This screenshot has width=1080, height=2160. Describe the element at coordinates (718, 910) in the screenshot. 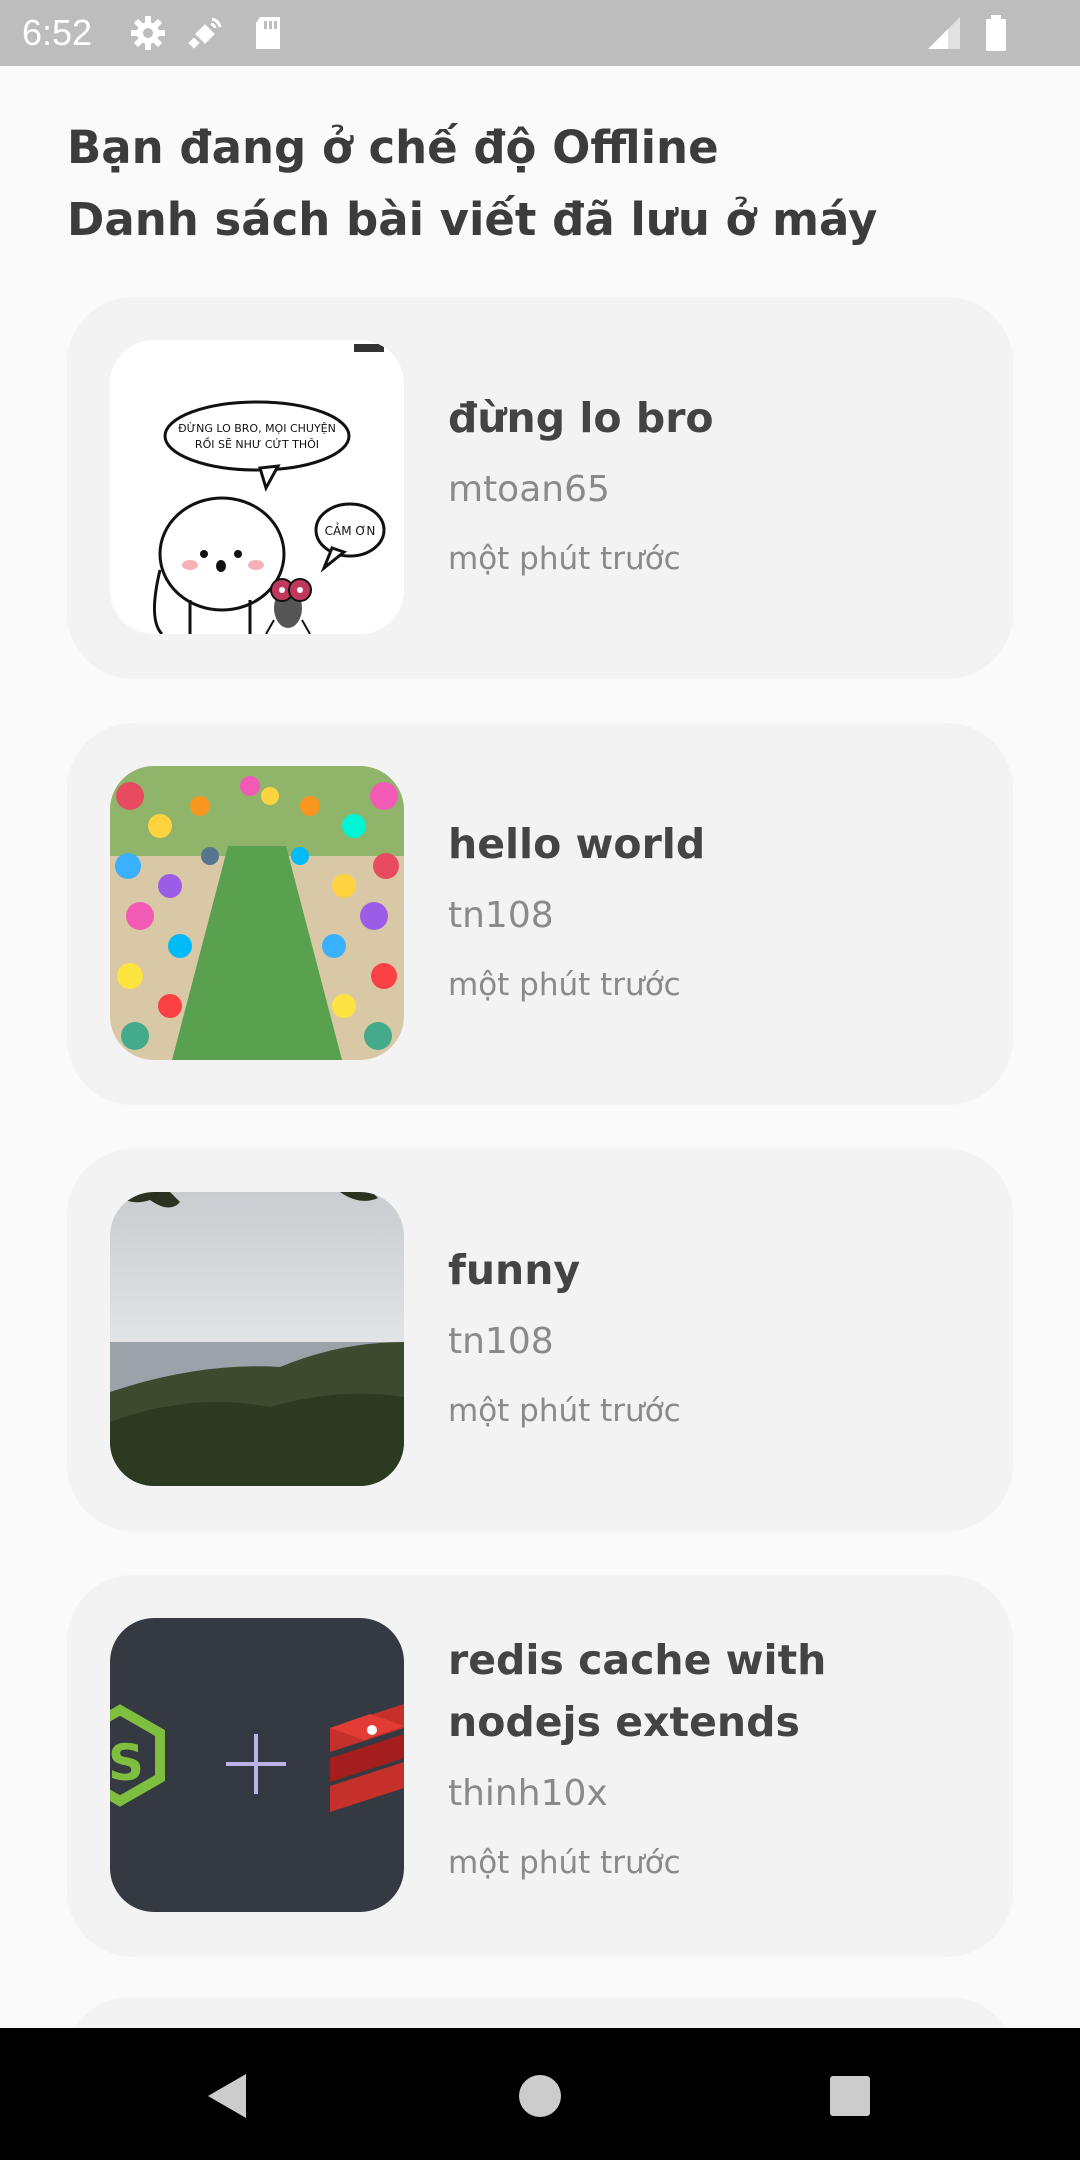

I see `post-info: hello world tn108 một phút trước` at that location.